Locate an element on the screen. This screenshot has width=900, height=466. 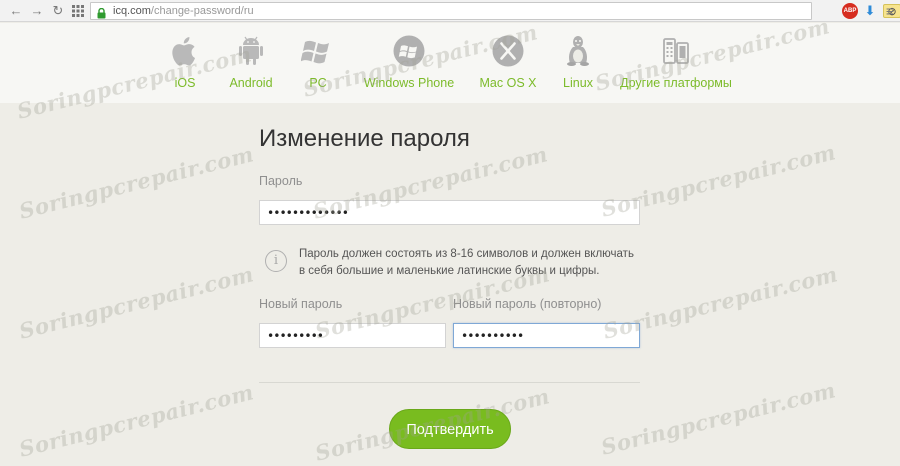
platform-android: Android is located at coordinates (251, 63).